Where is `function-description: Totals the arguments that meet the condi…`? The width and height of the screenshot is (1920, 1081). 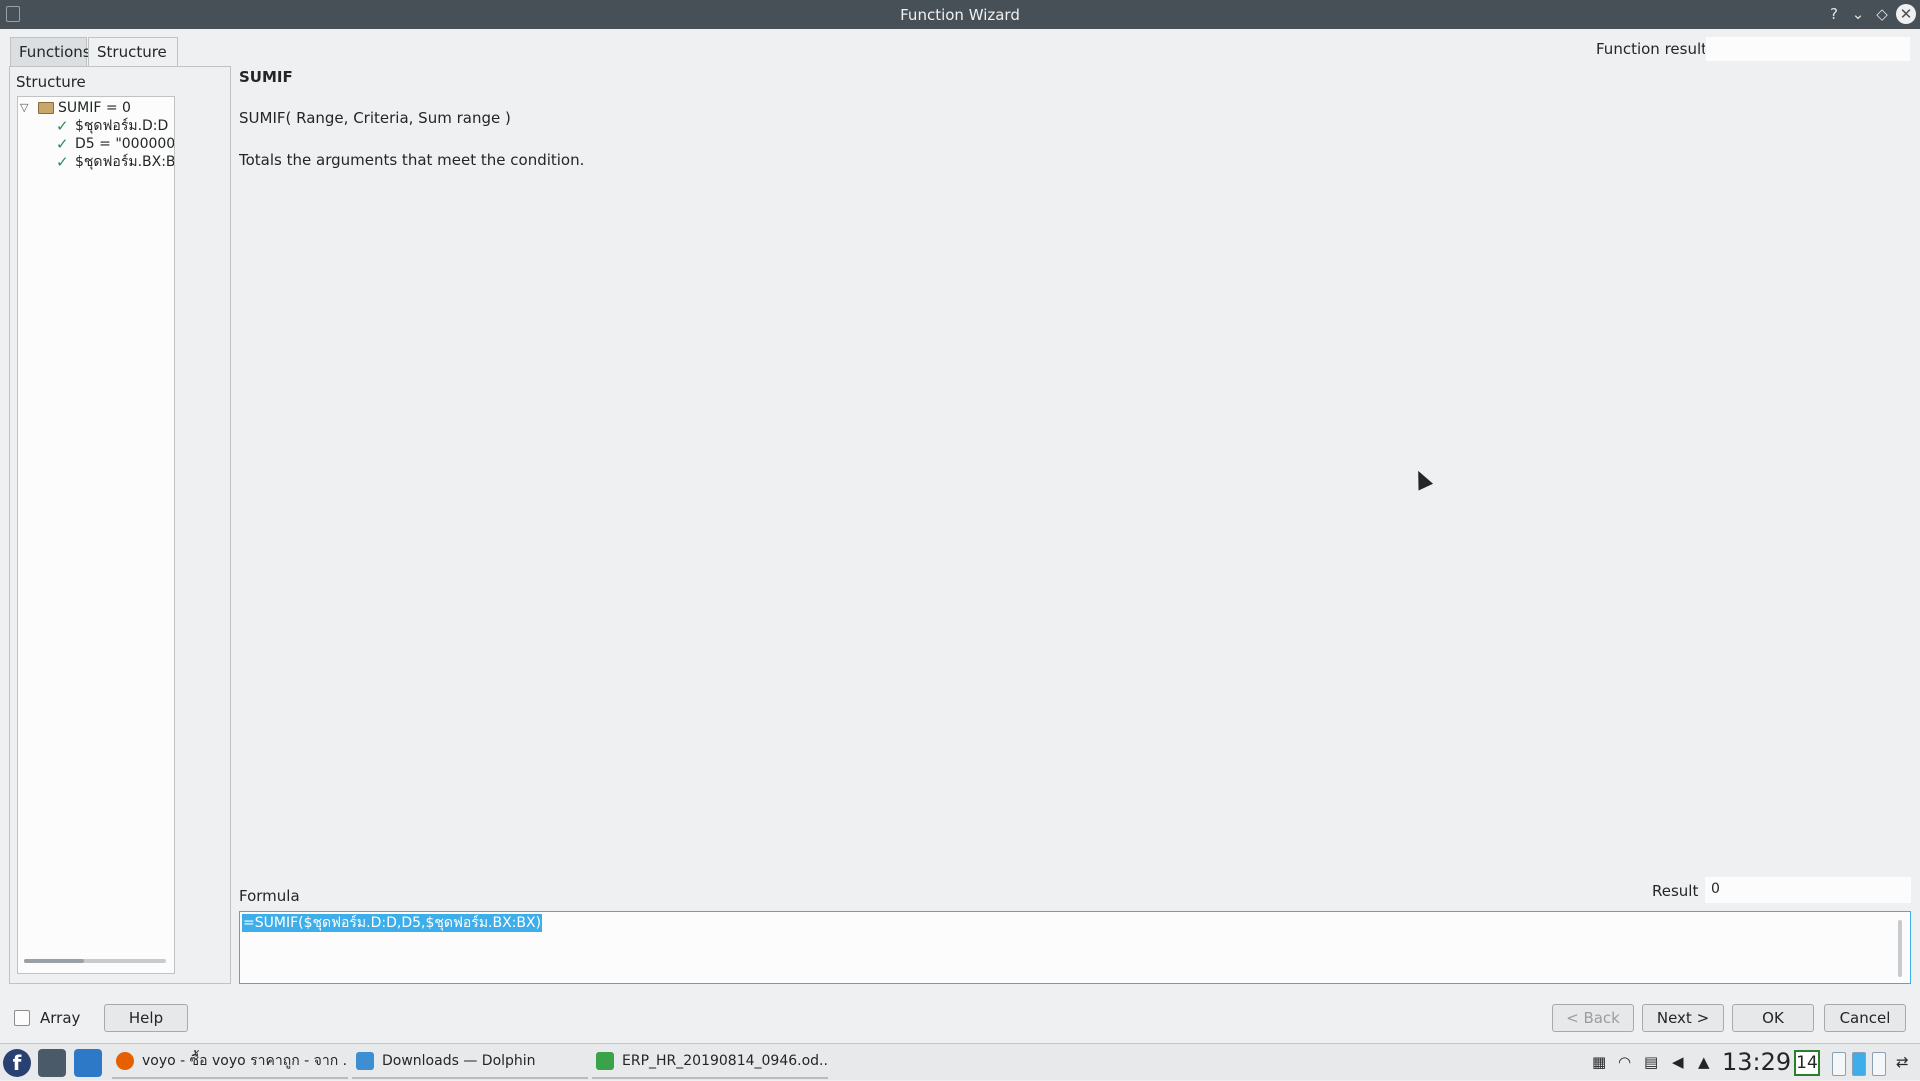 function-description: Totals the arguments that meet the condi… is located at coordinates (412, 160).